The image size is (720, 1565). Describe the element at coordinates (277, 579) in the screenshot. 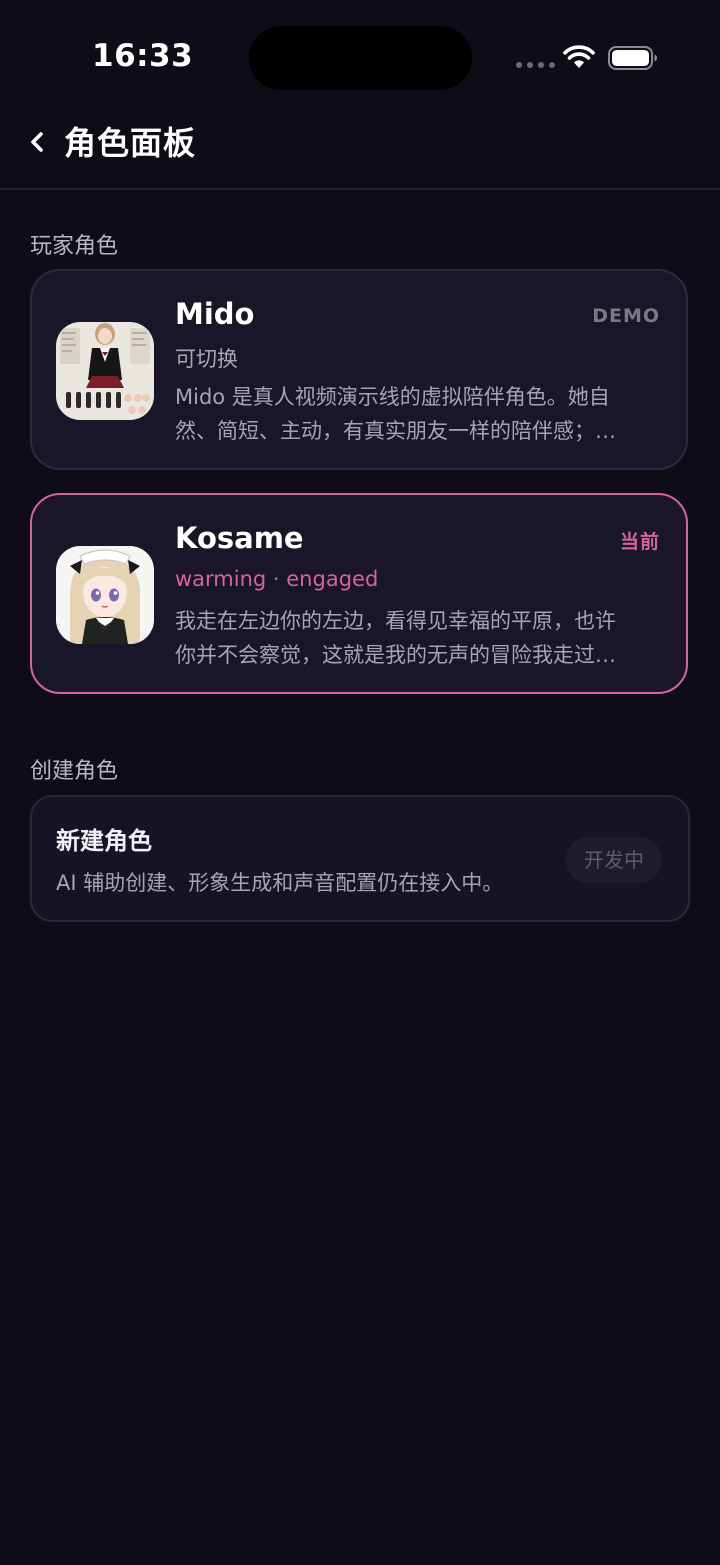

I see `character-mood-status: warming · engaged` at that location.